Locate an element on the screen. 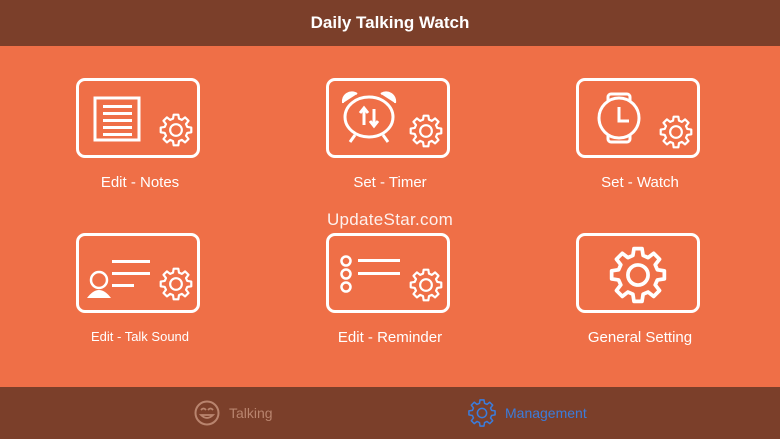  speaker-settings-icon is located at coordinates (140, 280).